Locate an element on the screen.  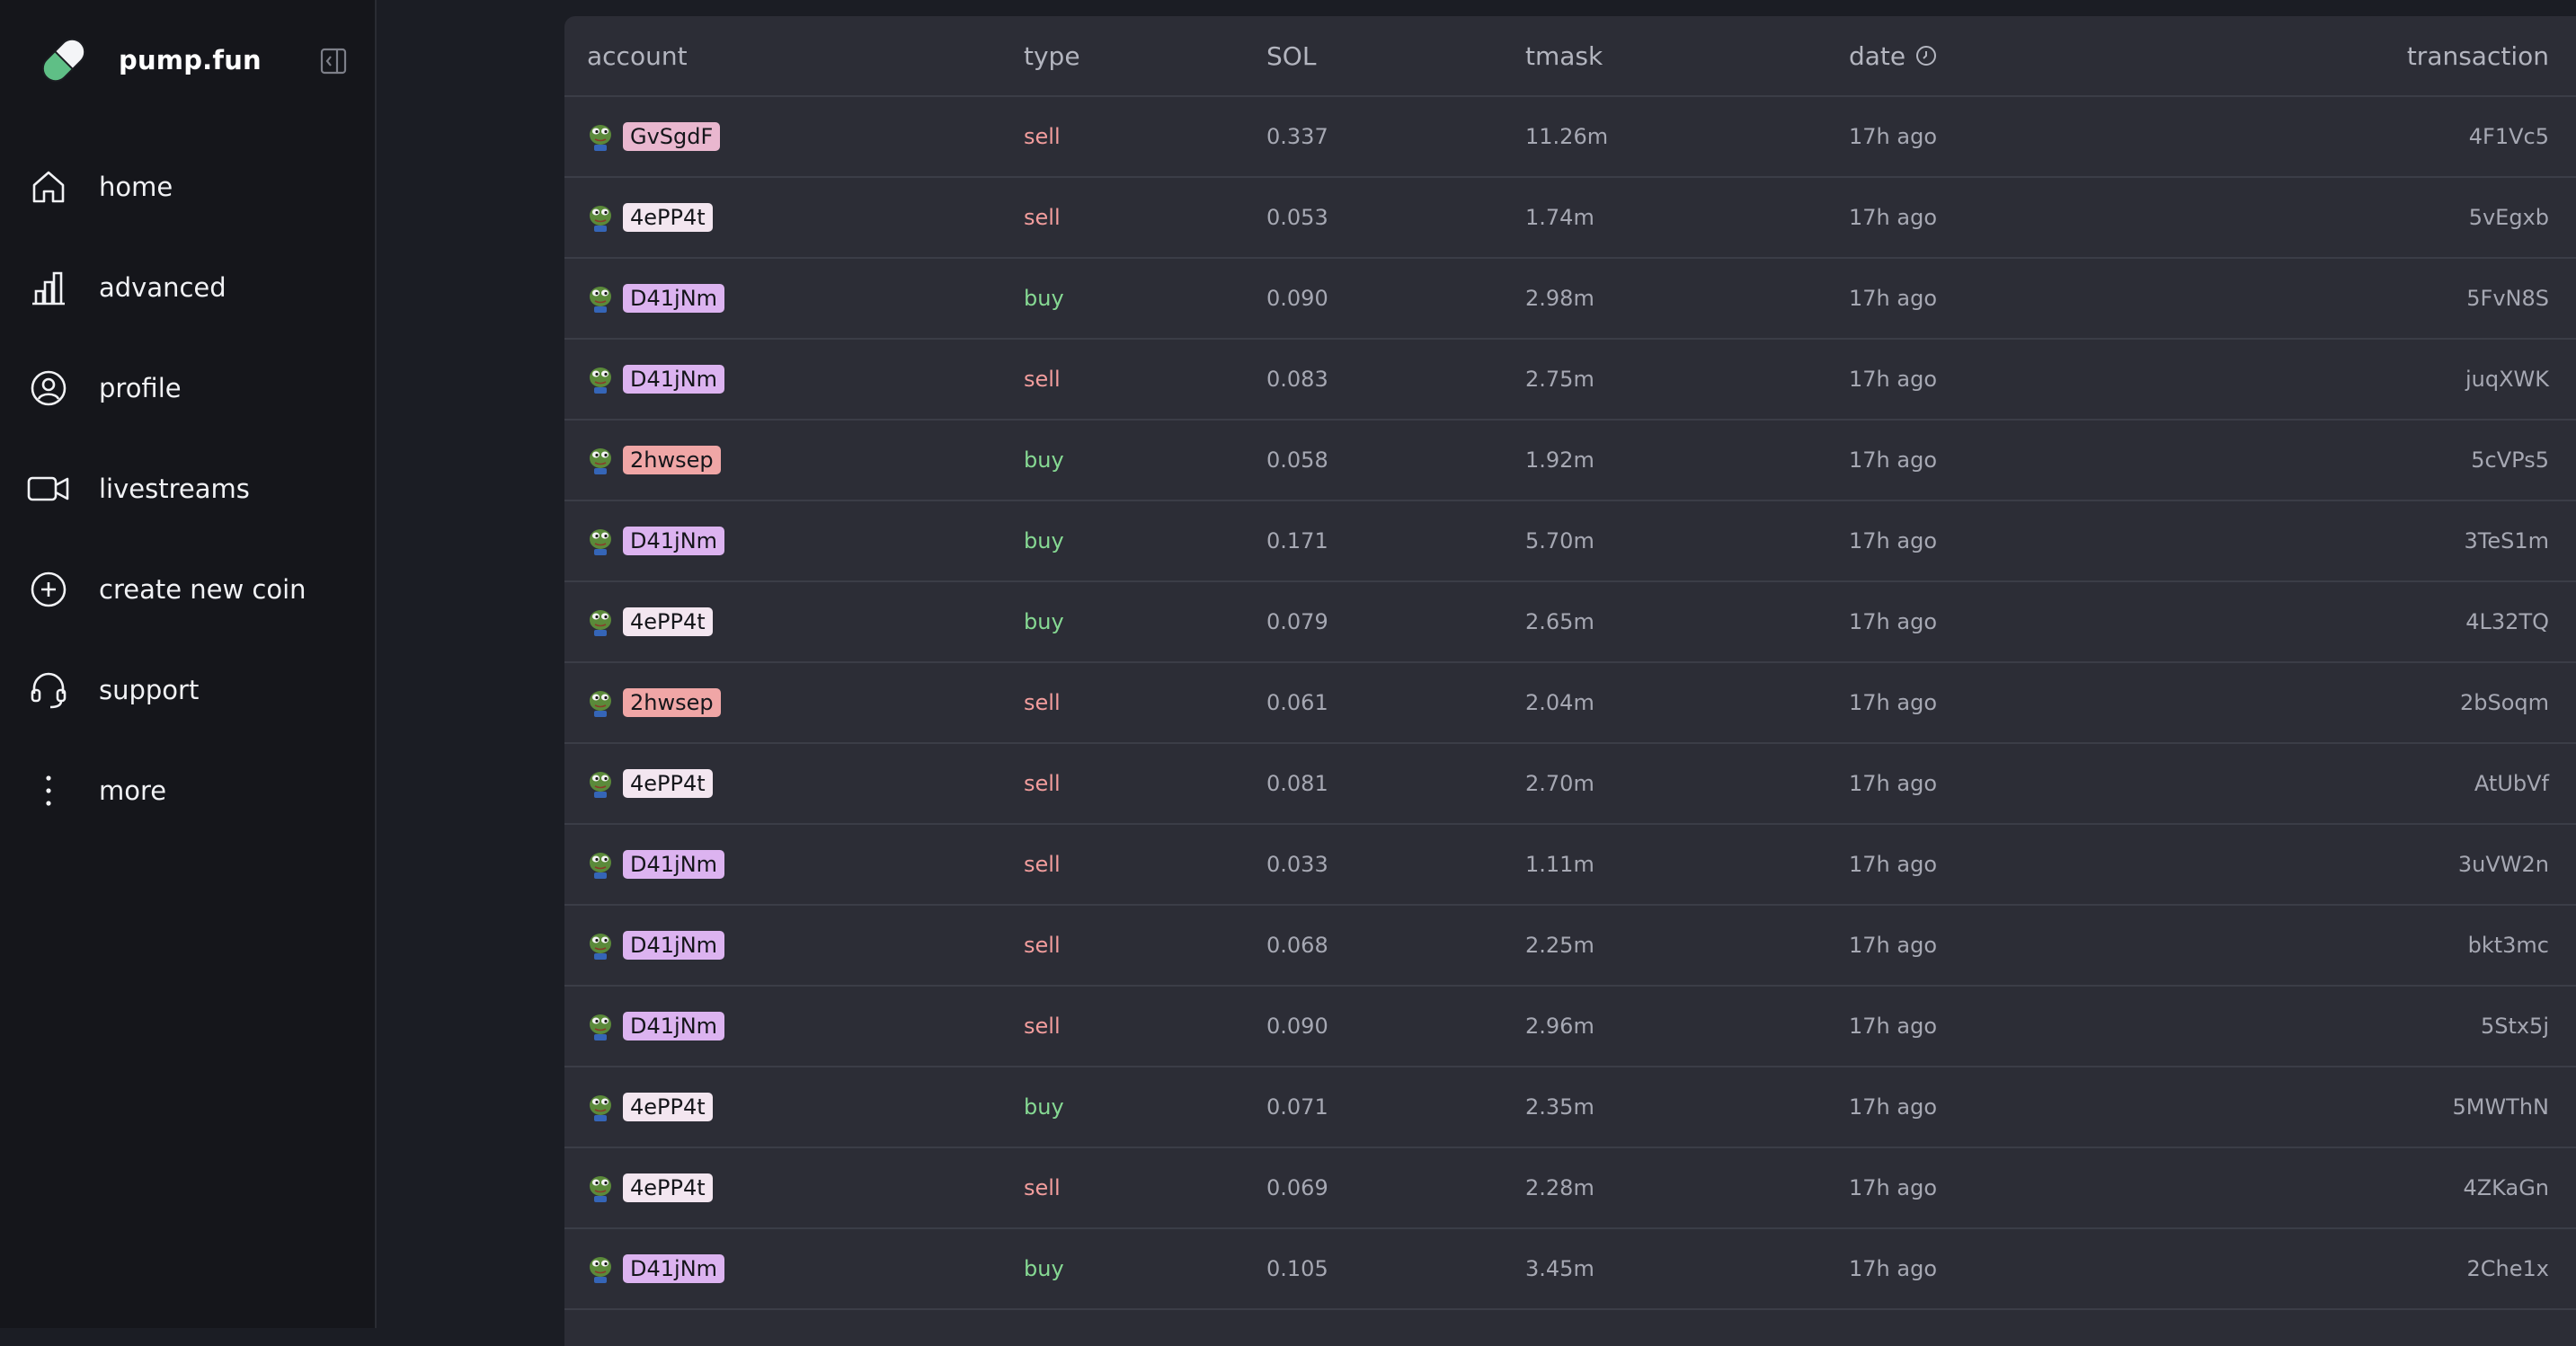
account-cell: GvSgdF is located at coordinates (794, 136).